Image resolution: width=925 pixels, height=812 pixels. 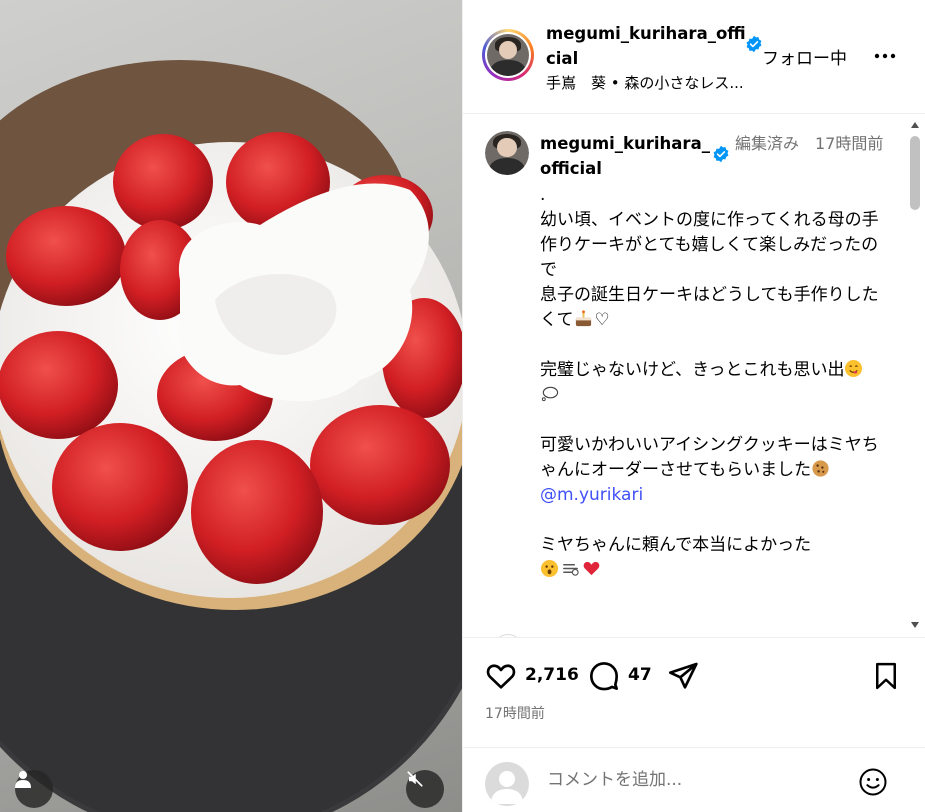 I want to click on red-heart-emoji-icon, so click(x=591, y=568).